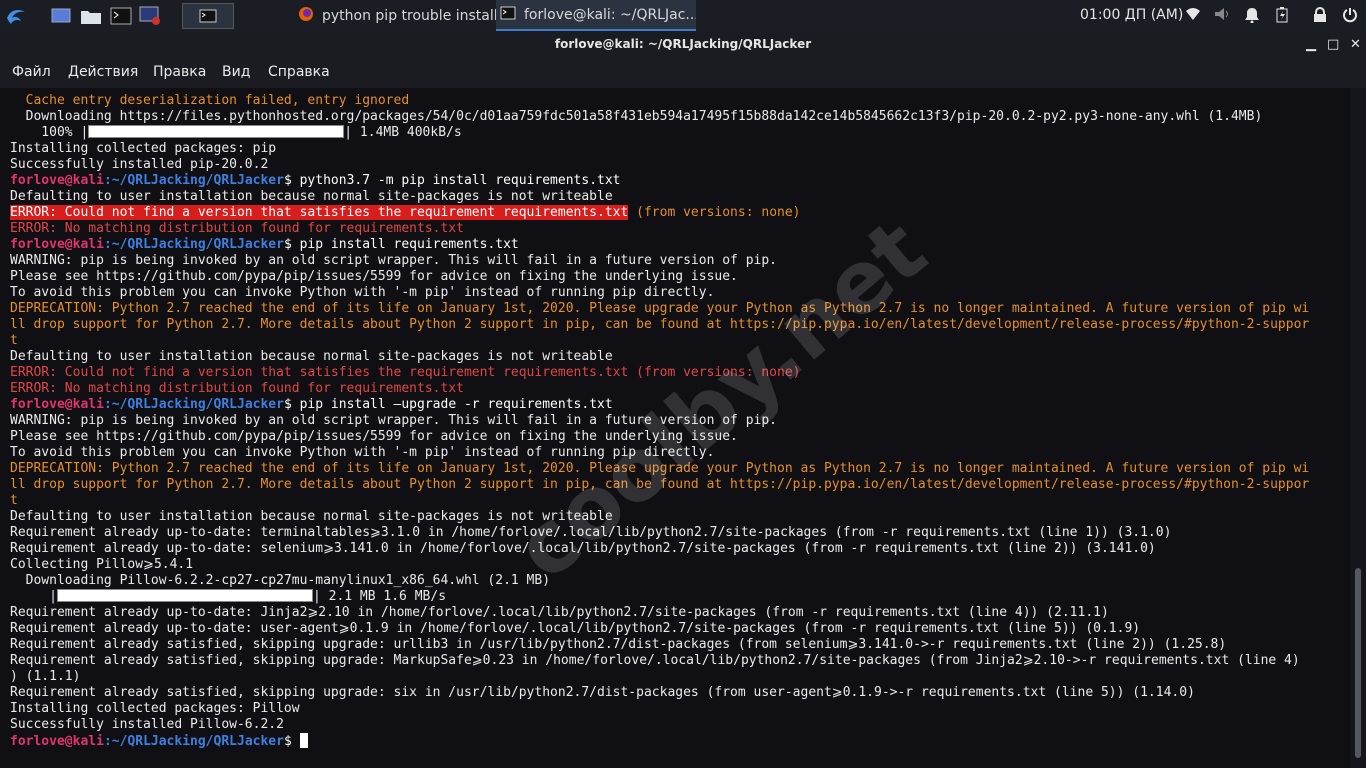 Image resolution: width=1366 pixels, height=768 pixels. What do you see at coordinates (1311, 44) in the screenshot?
I see `minimize-button: ▁` at bounding box center [1311, 44].